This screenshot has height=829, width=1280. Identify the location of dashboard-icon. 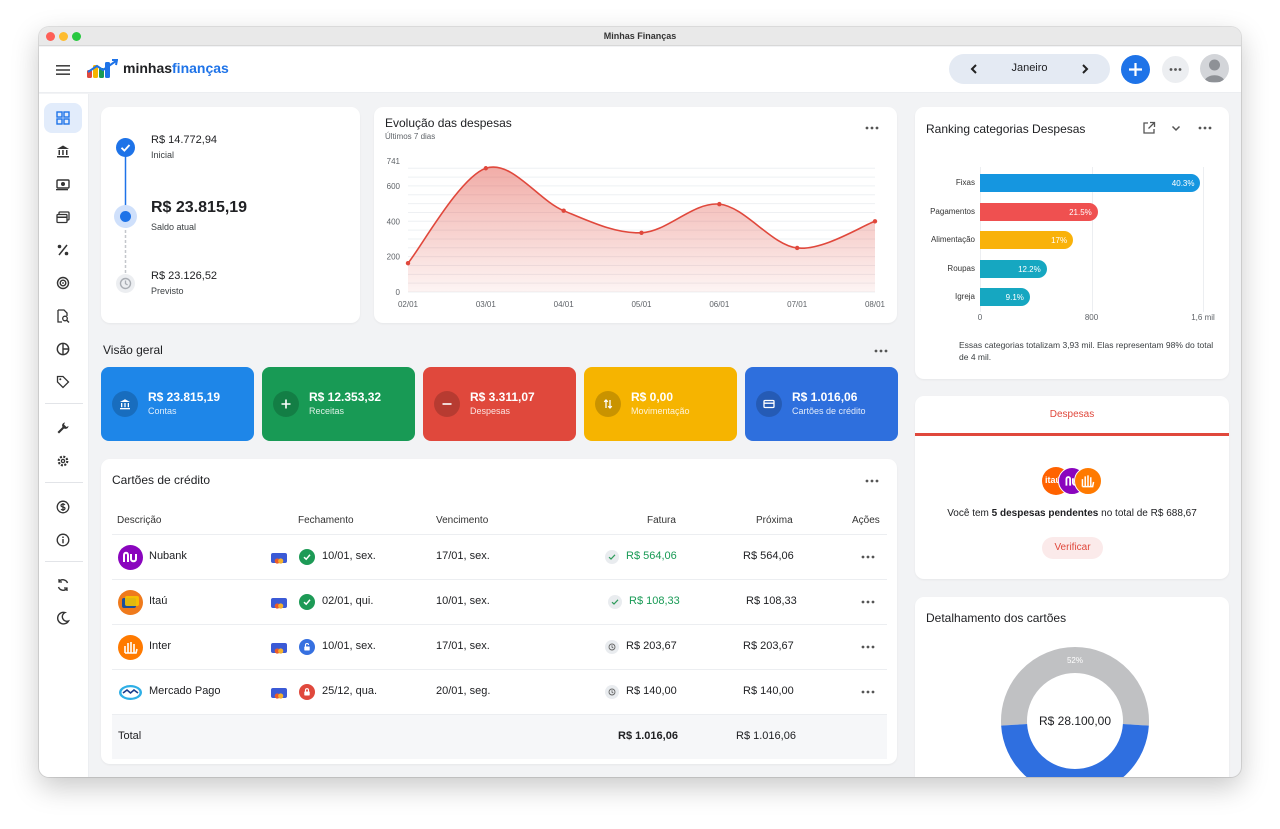
(63, 118).